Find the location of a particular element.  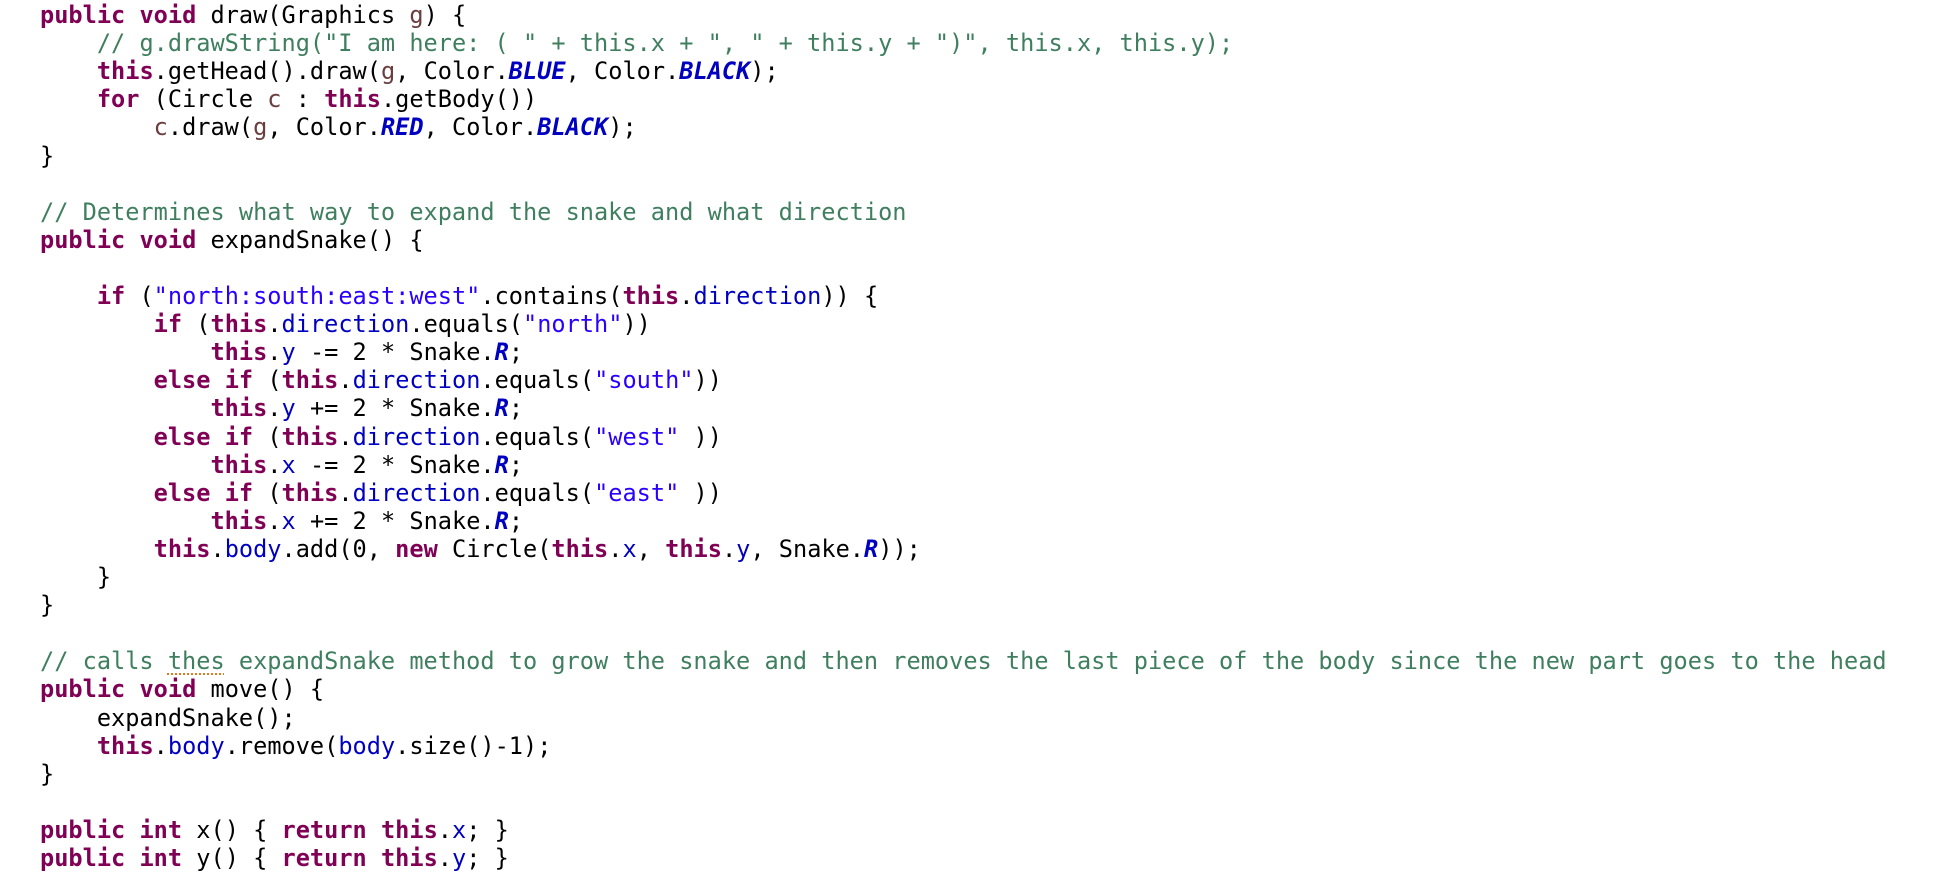

code-token: .size()-1); is located at coordinates (473, 745).